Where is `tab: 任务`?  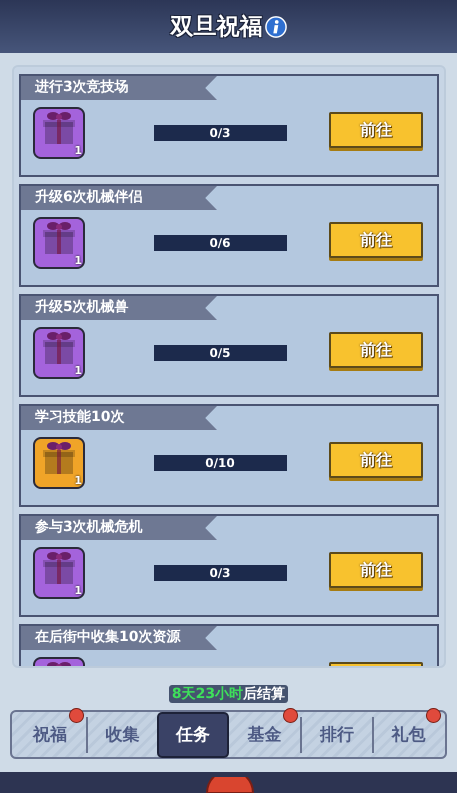
tab: 任务 is located at coordinates (192, 735).